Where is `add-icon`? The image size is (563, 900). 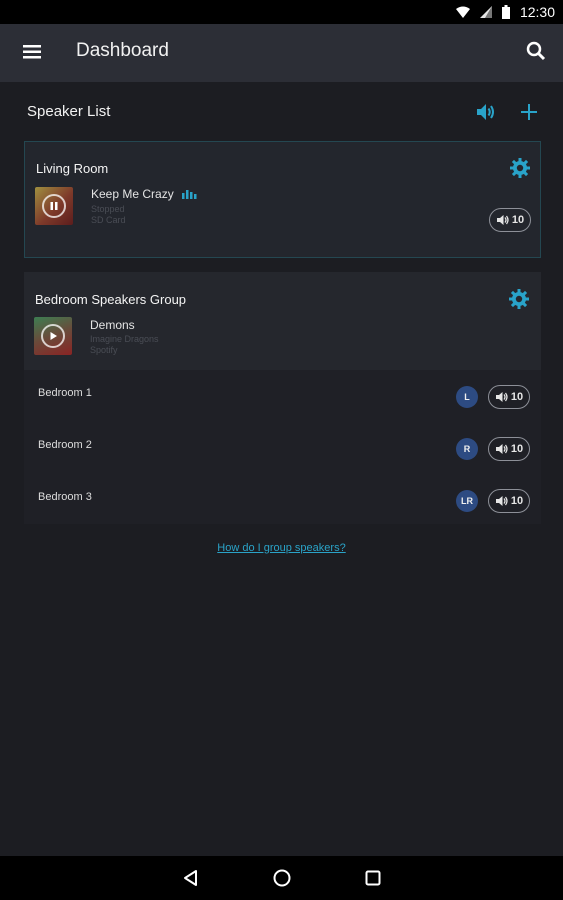 add-icon is located at coordinates (529, 112).